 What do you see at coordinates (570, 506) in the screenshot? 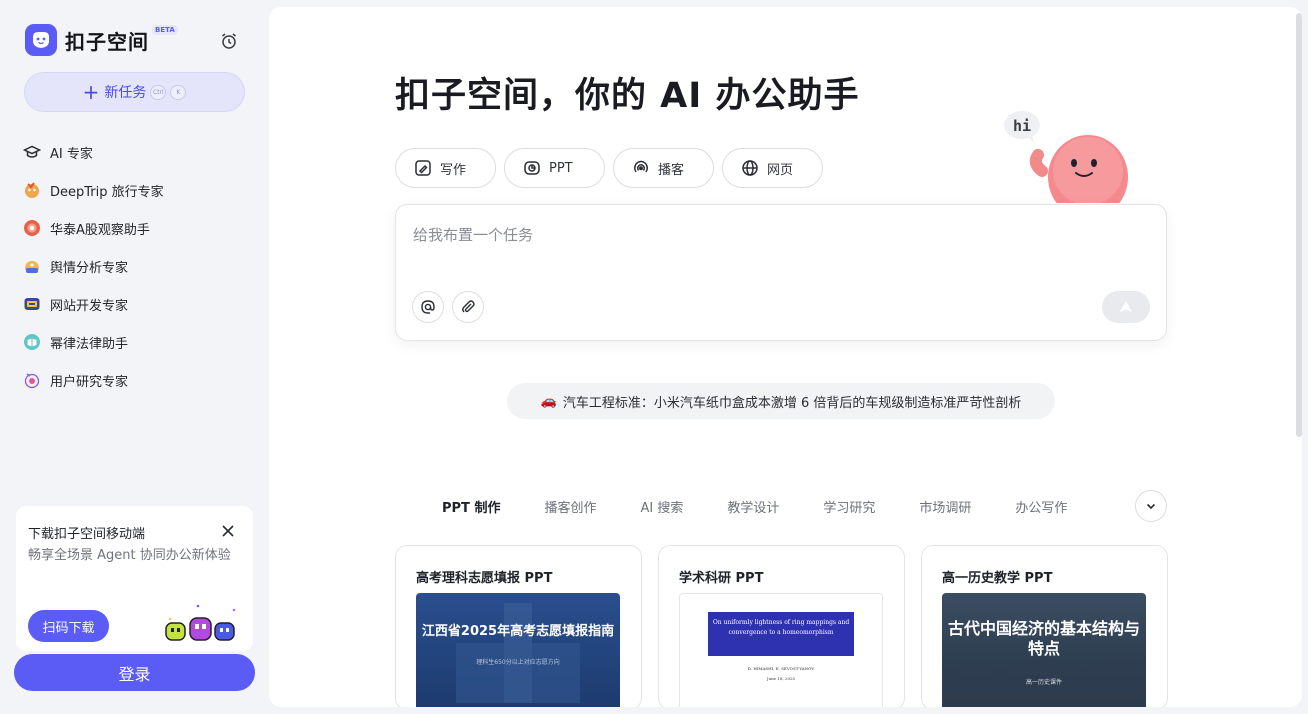
I see `tab-podcast: 播客创作` at bounding box center [570, 506].